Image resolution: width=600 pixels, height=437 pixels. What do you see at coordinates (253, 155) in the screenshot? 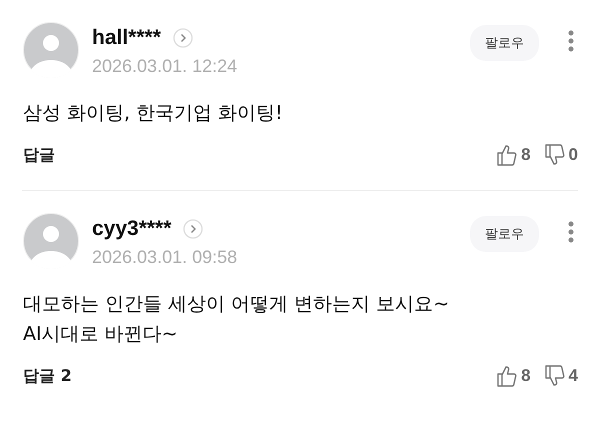
I see `reply-link: 답글` at bounding box center [253, 155].